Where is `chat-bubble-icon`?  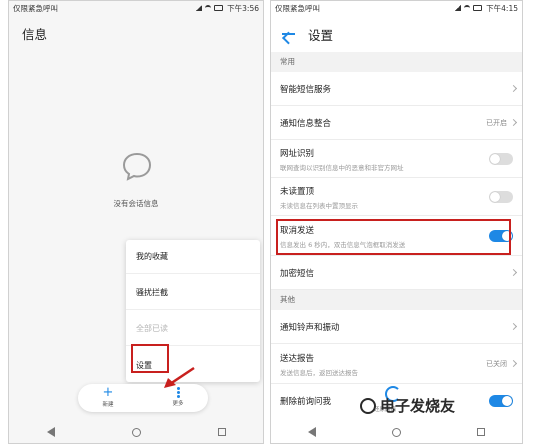
chat-bubble-icon is located at coordinates (137, 166).